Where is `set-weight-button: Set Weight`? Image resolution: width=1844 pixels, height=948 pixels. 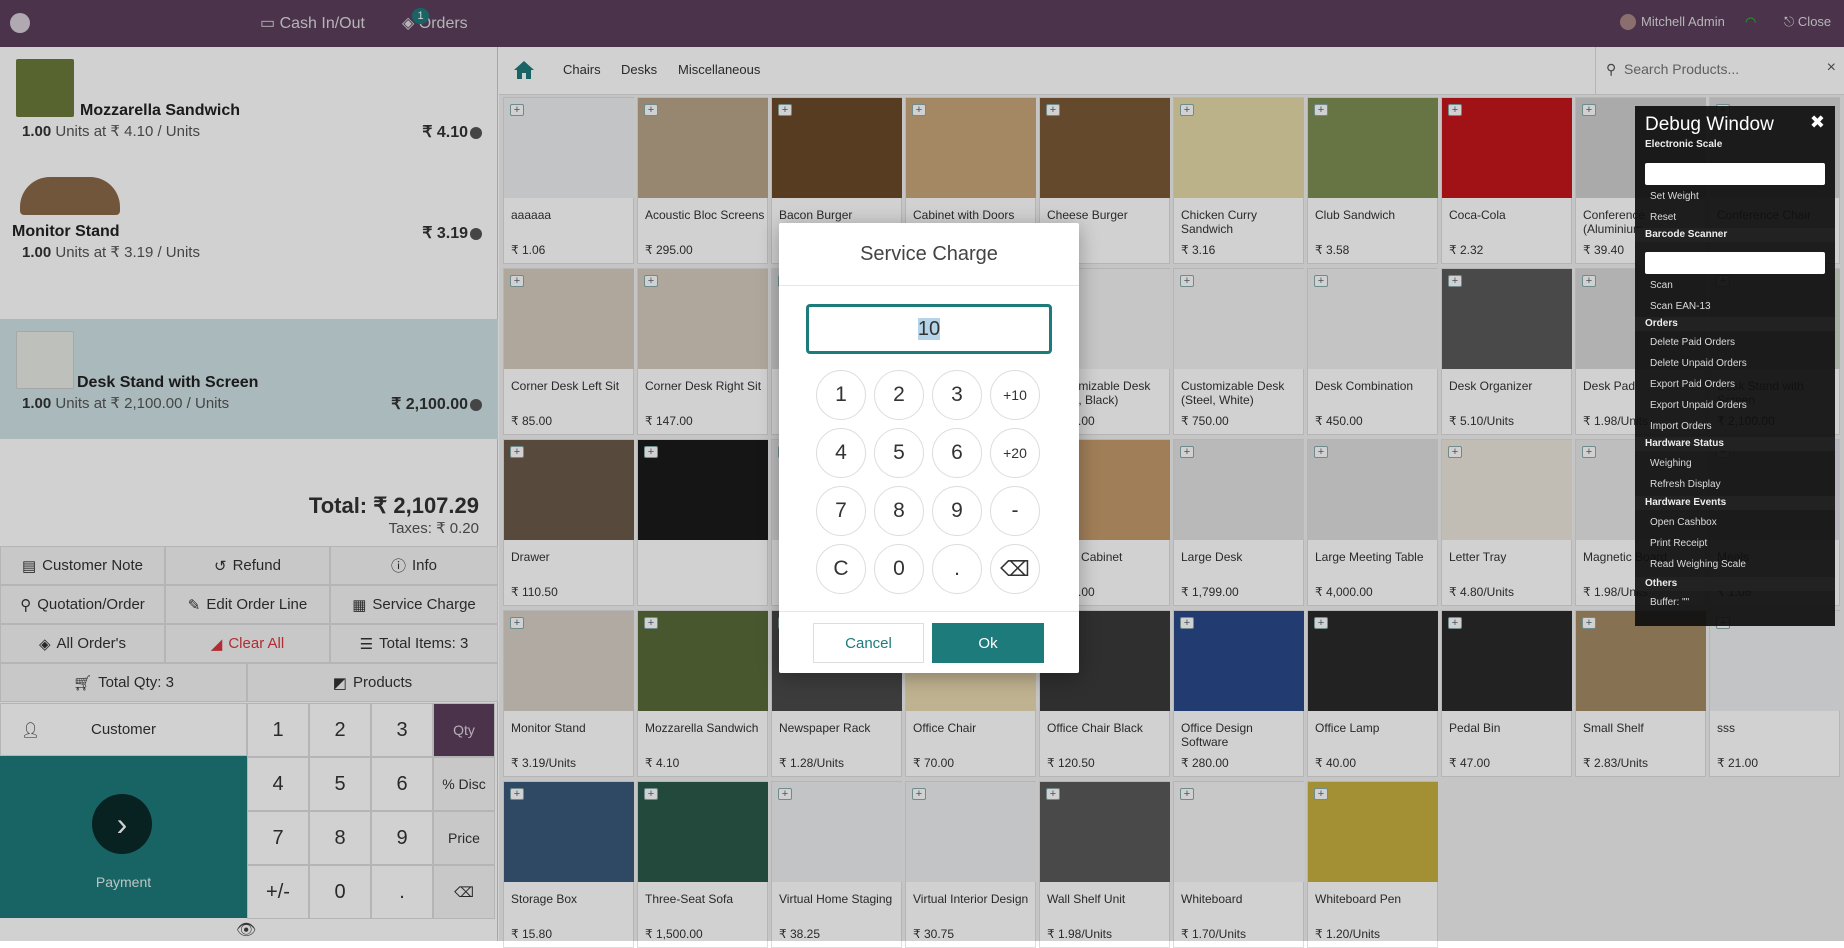 set-weight-button: Set Weight is located at coordinates (1674, 196).